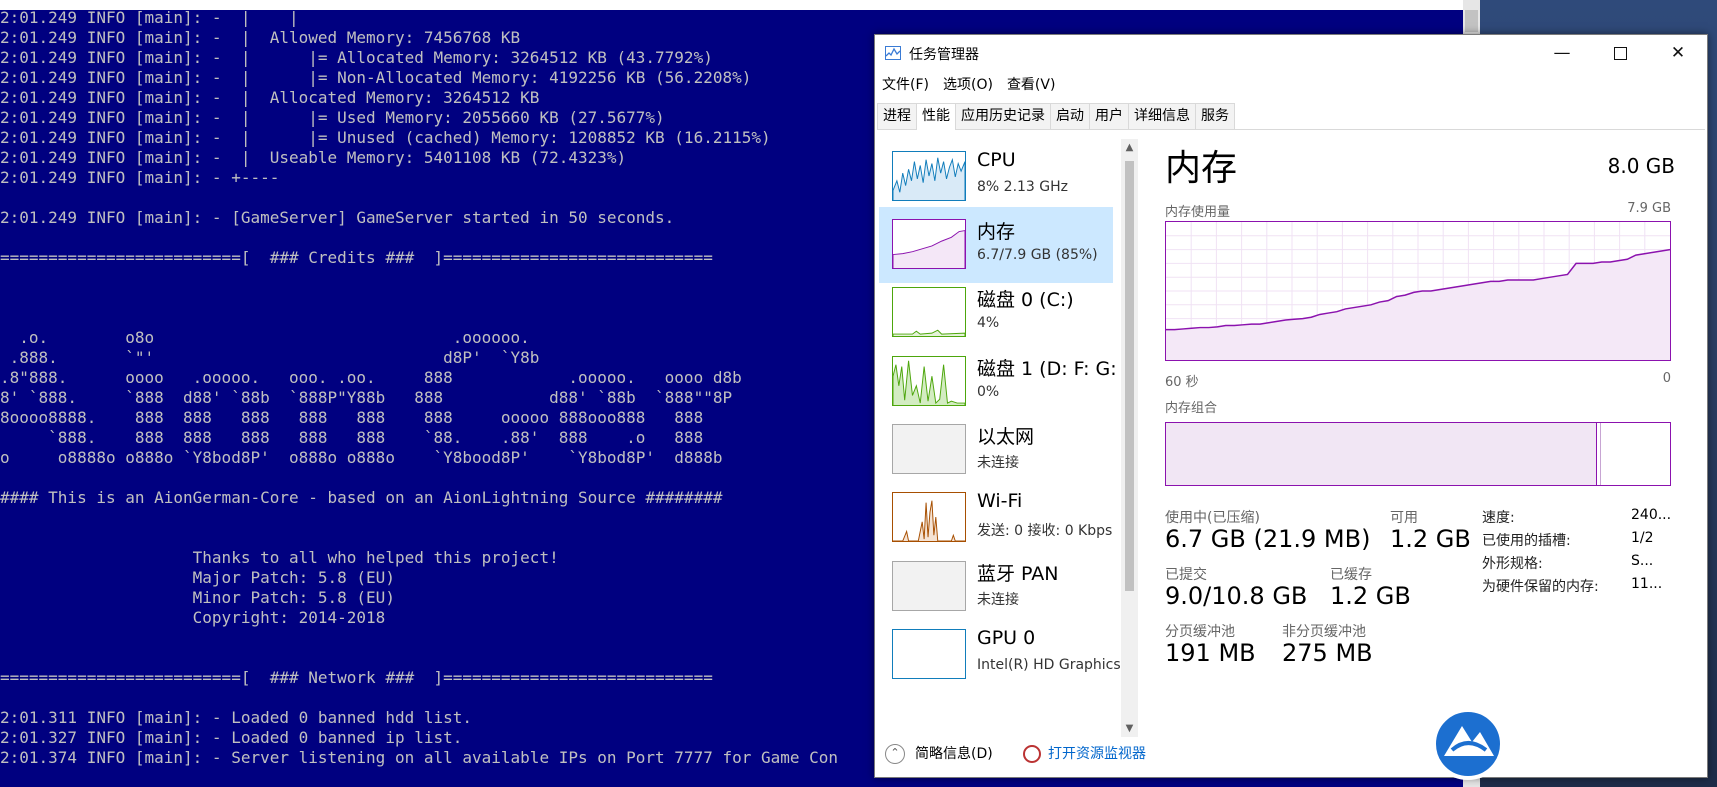 The image size is (1717, 787). Describe the element at coordinates (1418, 291) in the screenshot. I see `memory-usage-graph` at that location.